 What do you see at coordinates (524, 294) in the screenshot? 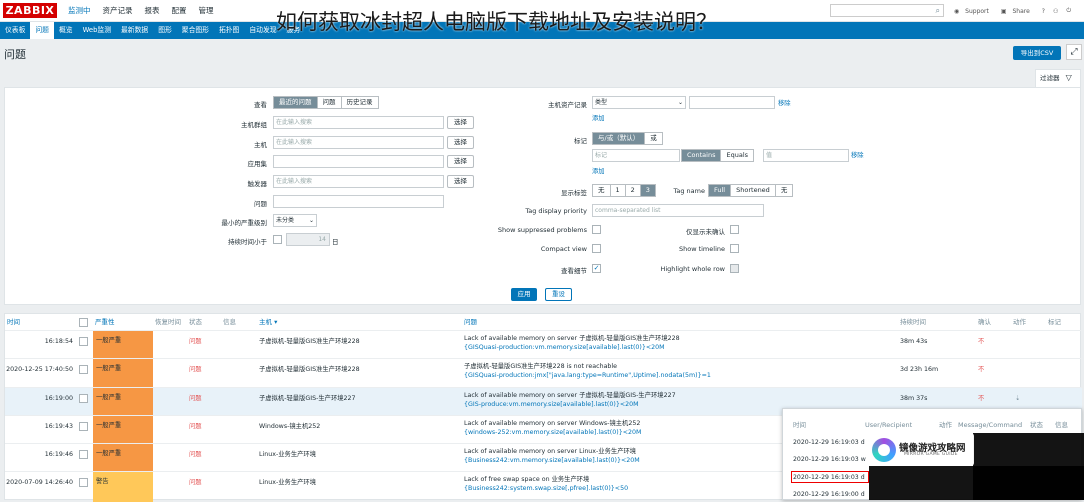
I see `apply-button: 应用` at bounding box center [524, 294].